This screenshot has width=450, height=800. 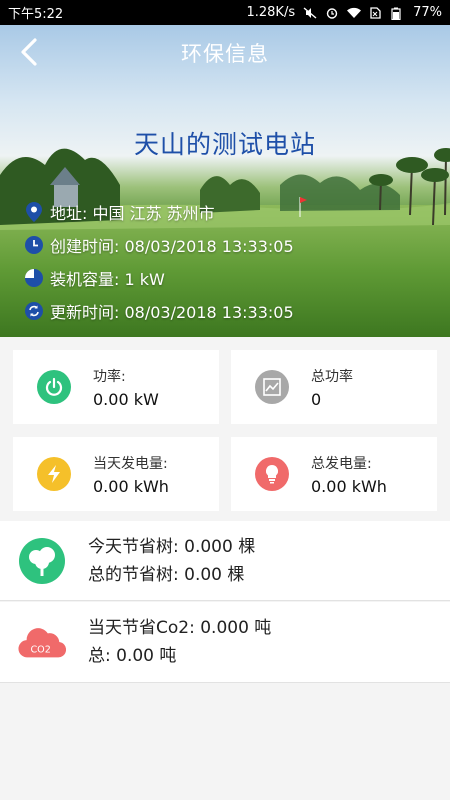 What do you see at coordinates (344, 12) in the screenshot?
I see `status-right: 1.28K/s 77%` at bounding box center [344, 12].